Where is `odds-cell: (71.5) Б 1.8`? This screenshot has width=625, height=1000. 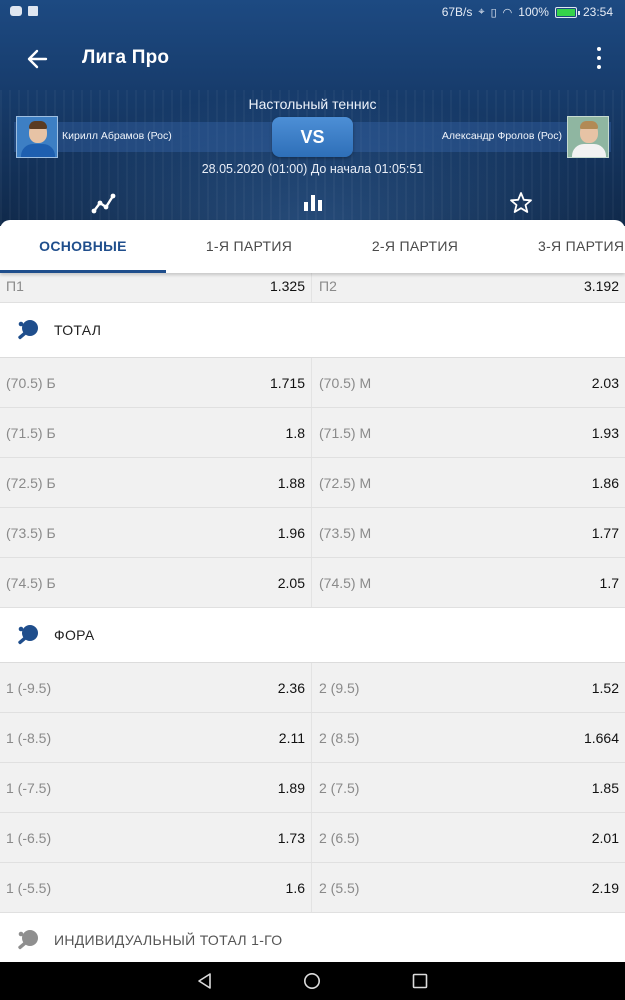 odds-cell: (71.5) Б 1.8 is located at coordinates (156, 432).